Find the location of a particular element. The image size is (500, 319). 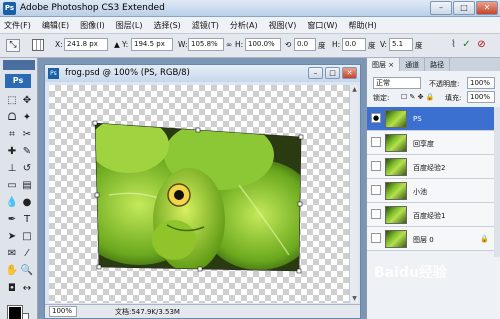

menu-edit: 编辑(E) is located at coordinates (55, 25).